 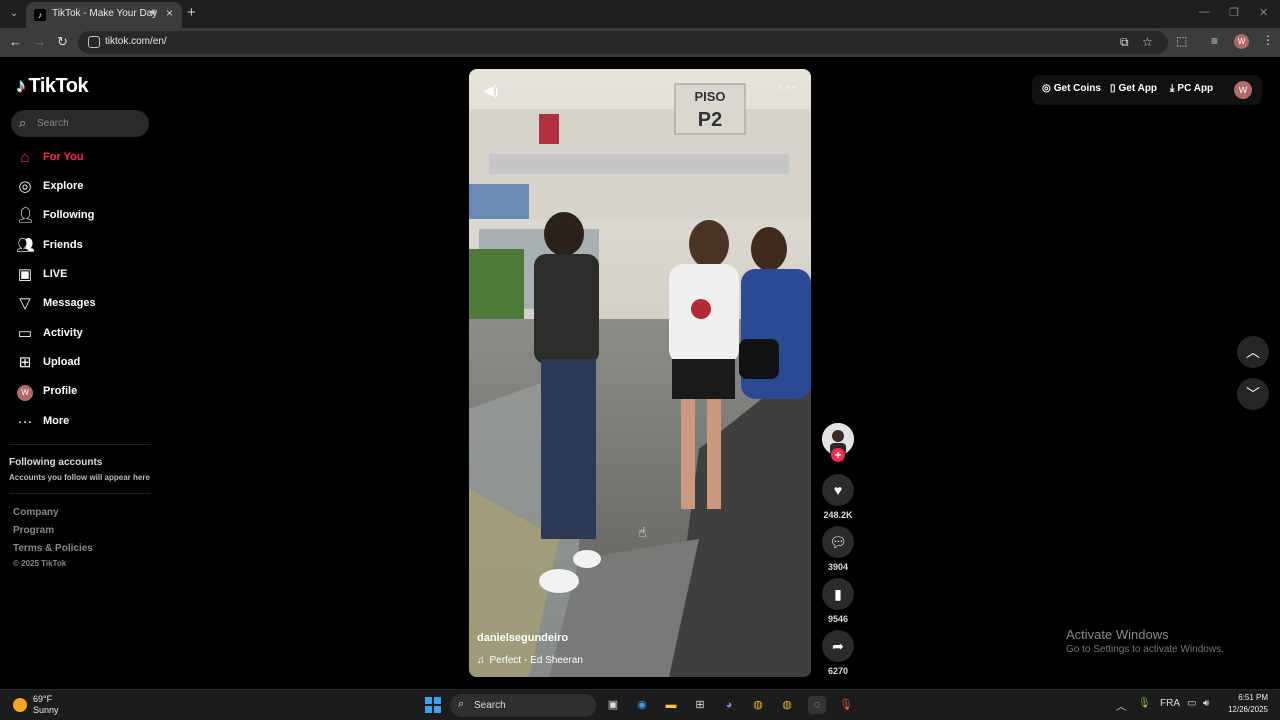 What do you see at coordinates (787, 88) in the screenshot?
I see `video-more-icon: ···` at bounding box center [787, 88].